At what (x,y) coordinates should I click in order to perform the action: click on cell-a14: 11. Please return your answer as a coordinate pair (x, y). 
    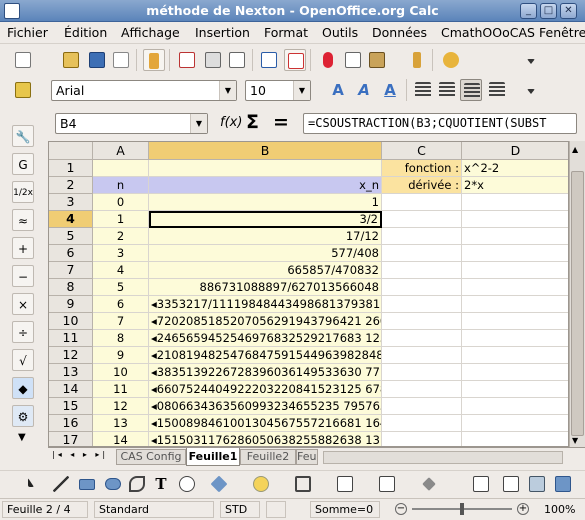
    Looking at the image, I should click on (121, 389).